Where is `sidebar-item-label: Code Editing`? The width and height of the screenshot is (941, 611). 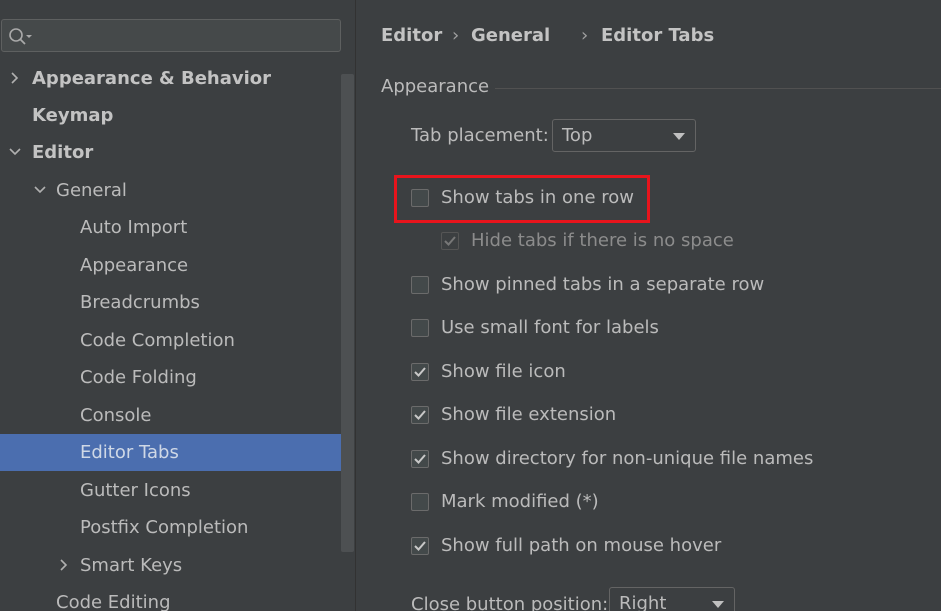 sidebar-item-label: Code Editing is located at coordinates (113, 601).